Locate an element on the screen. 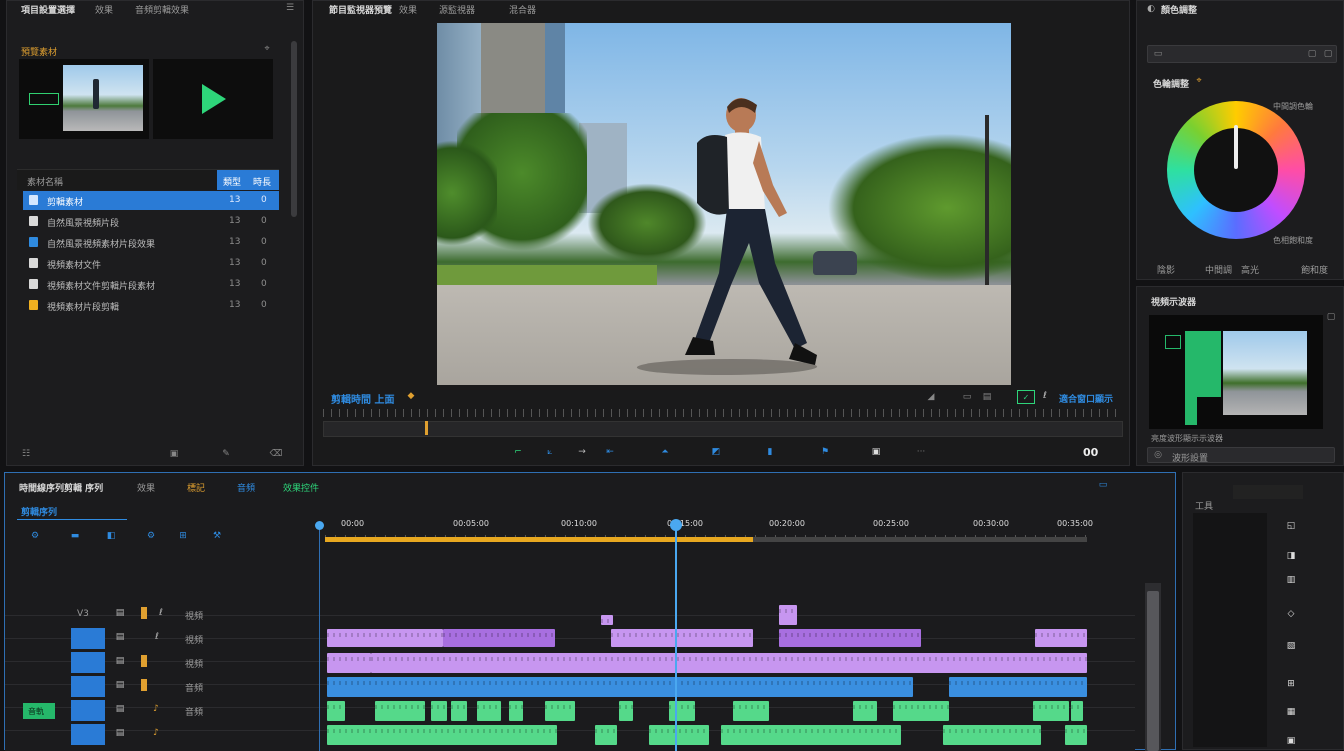  timeline-scrollbar is located at coordinates (1153, 667).